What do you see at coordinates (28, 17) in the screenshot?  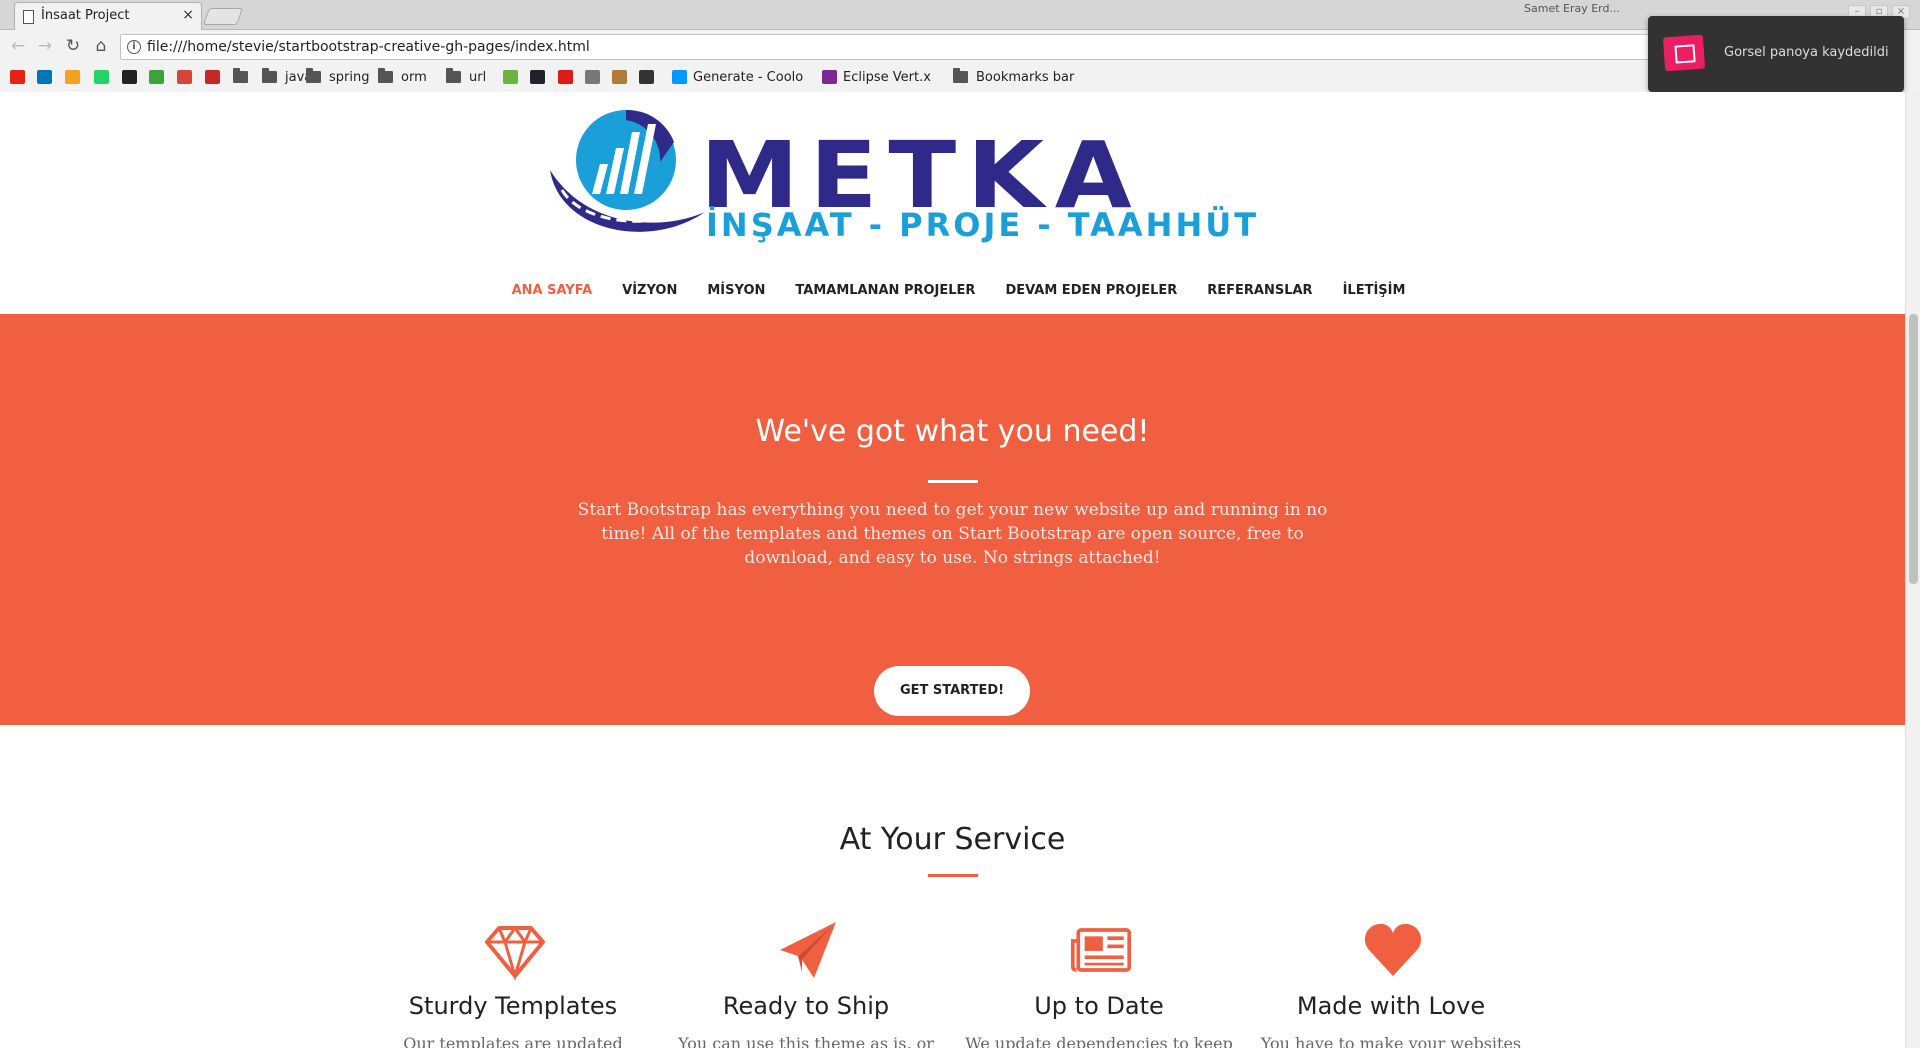 I see `page-icon` at bounding box center [28, 17].